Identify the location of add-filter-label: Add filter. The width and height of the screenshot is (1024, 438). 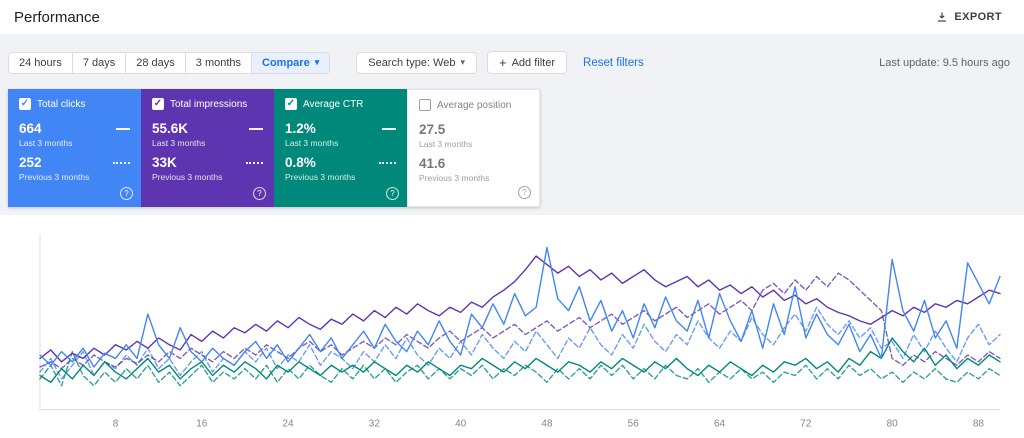
(533, 62).